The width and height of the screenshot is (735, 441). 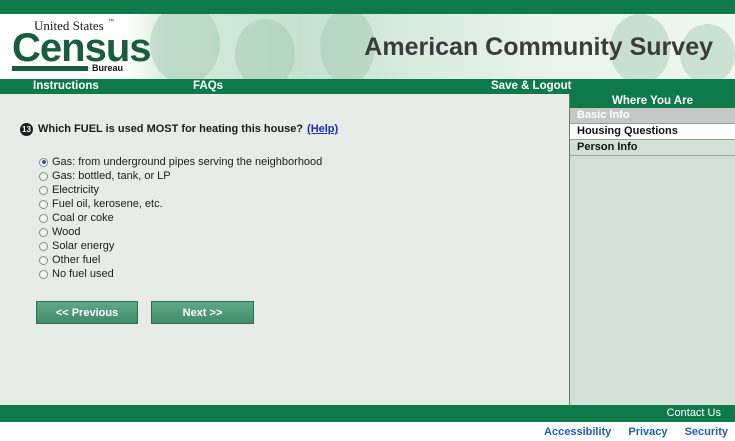 I want to click on footer-bar: Contact Us, so click(x=367, y=413).